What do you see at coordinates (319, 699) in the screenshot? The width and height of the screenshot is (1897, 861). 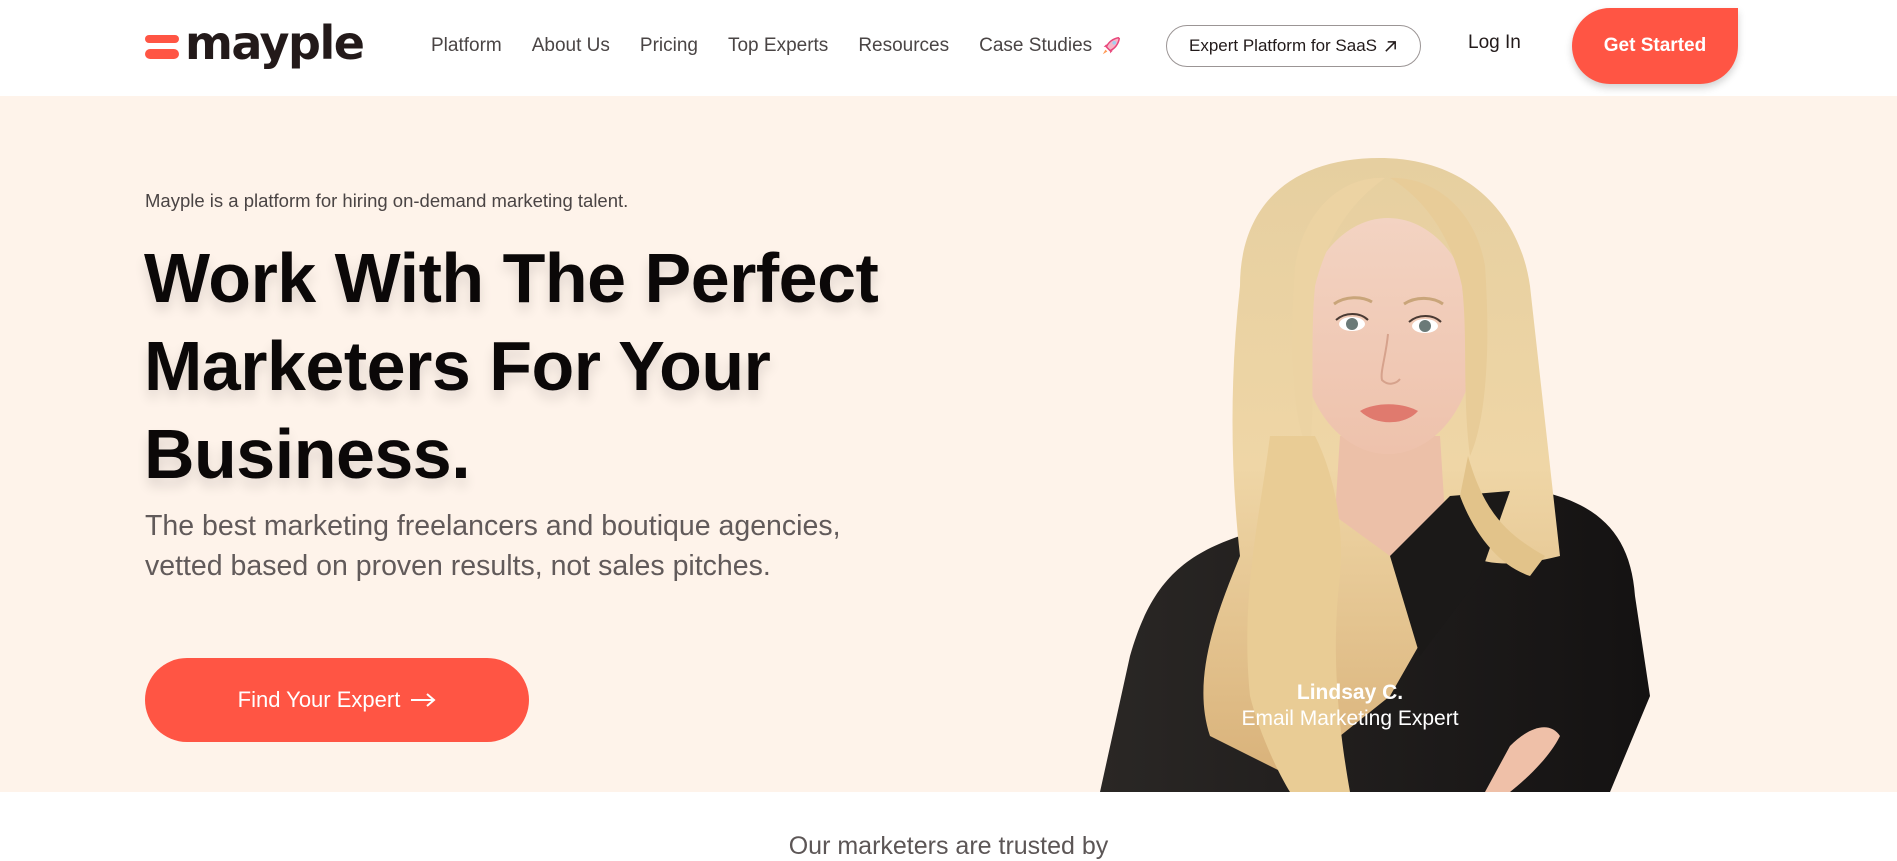 I see `find-expert-label: Find Your Expert` at bounding box center [319, 699].